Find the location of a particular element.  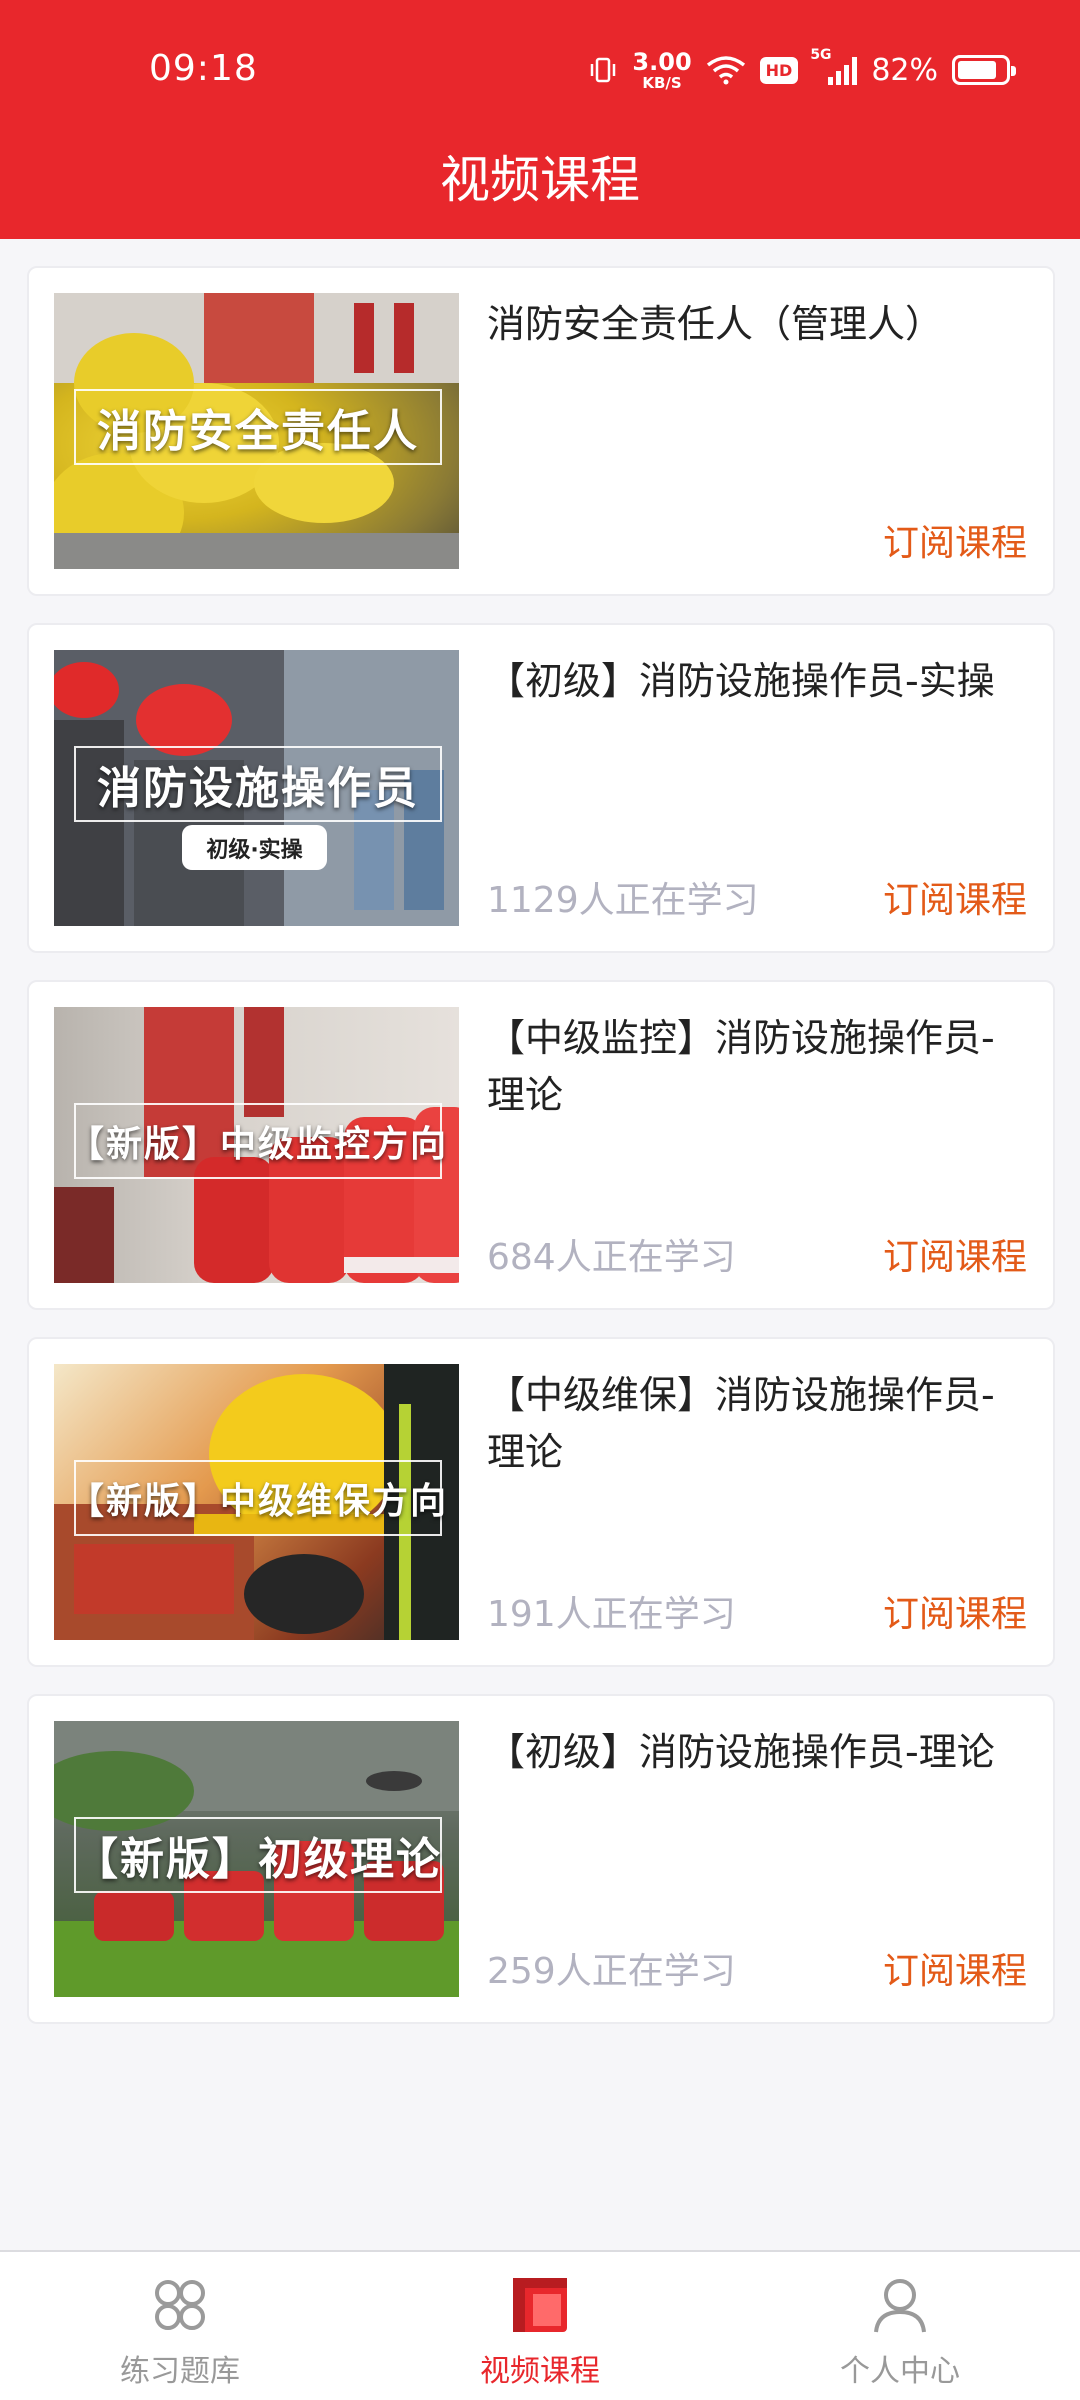

battery-icon is located at coordinates (984, 70).